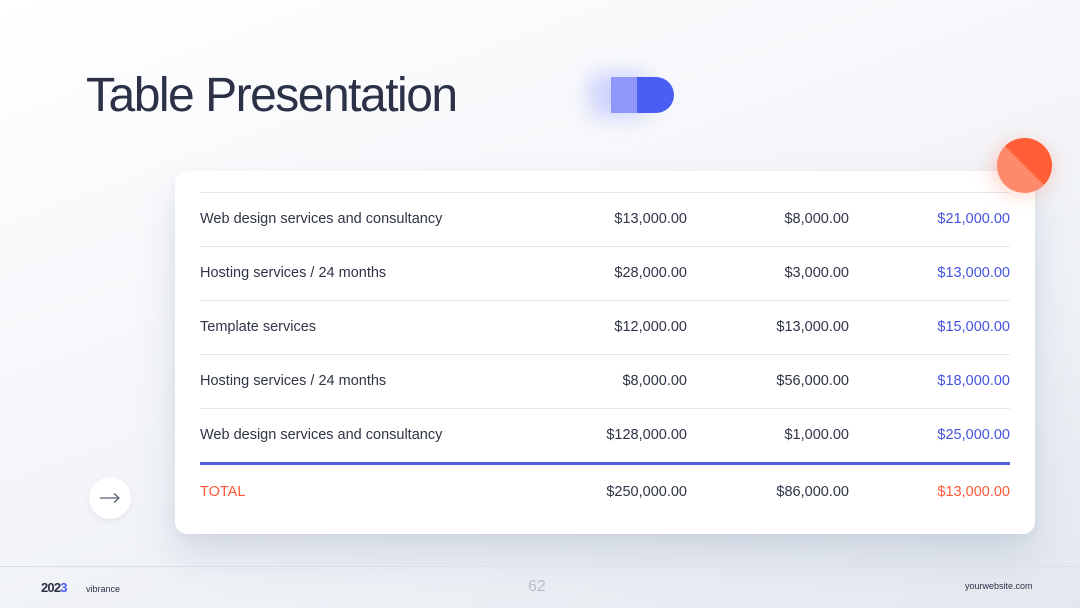 The height and width of the screenshot is (608, 1080). I want to click on next-button, so click(110, 498).